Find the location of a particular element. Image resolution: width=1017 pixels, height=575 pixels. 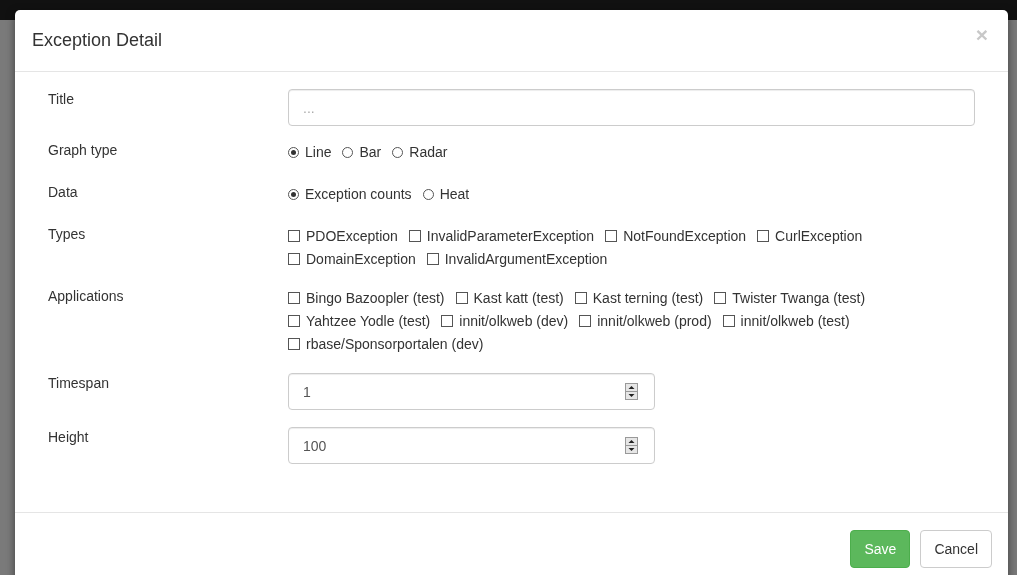

field-label: Types is located at coordinates (67, 235).